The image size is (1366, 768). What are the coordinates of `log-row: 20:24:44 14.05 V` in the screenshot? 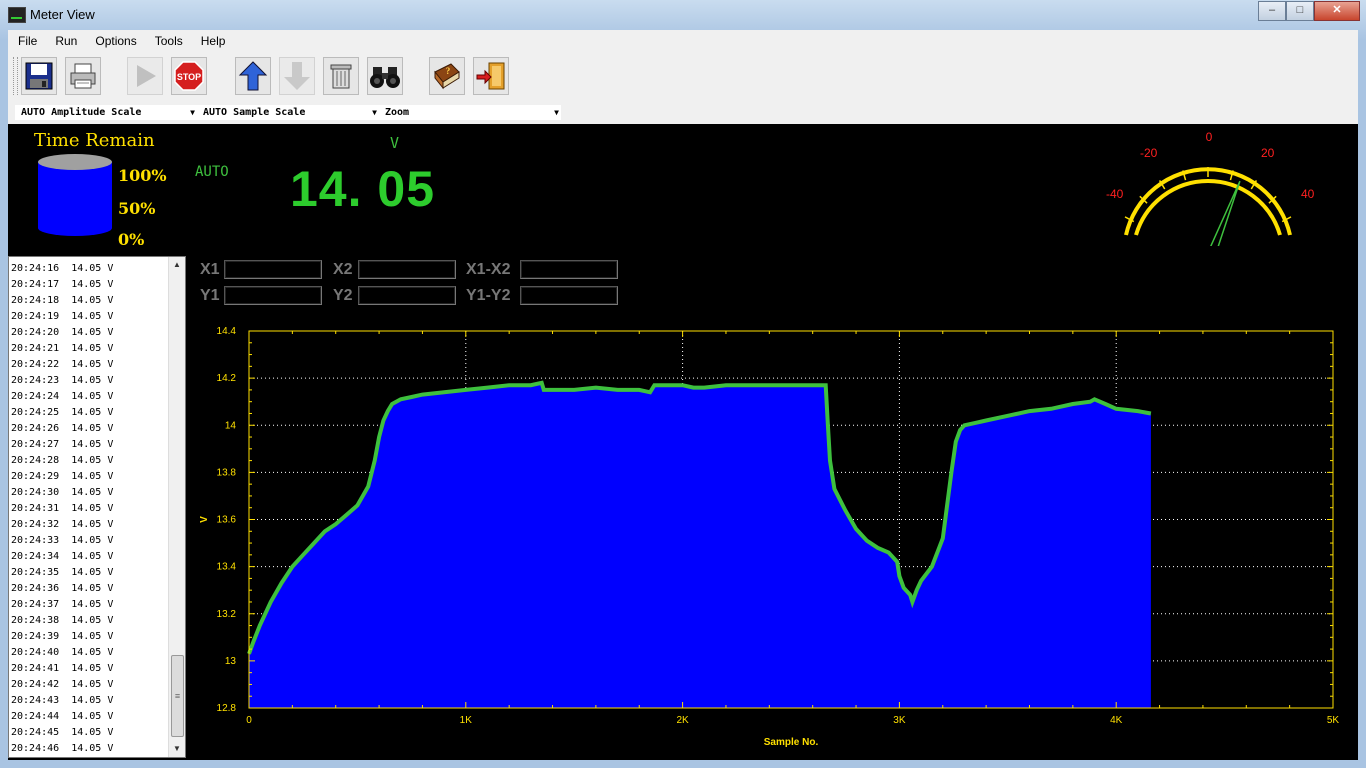 It's located at (90, 717).